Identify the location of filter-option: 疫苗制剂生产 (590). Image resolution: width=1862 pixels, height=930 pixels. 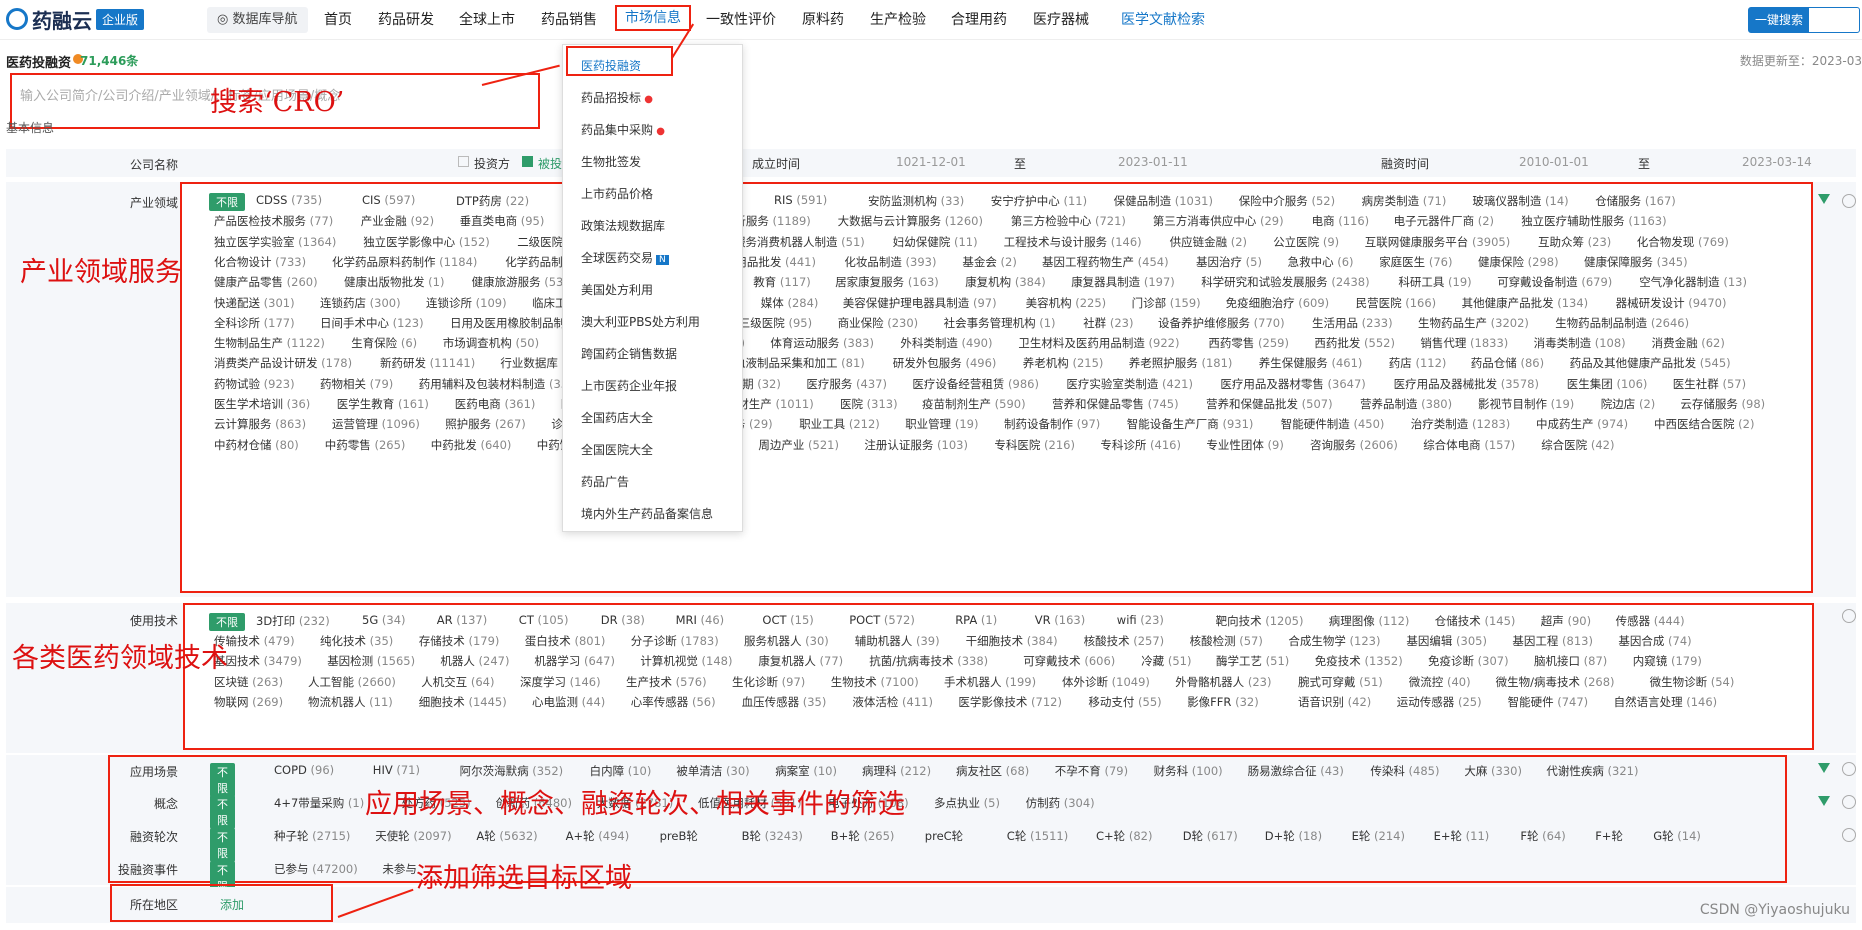
(974, 404).